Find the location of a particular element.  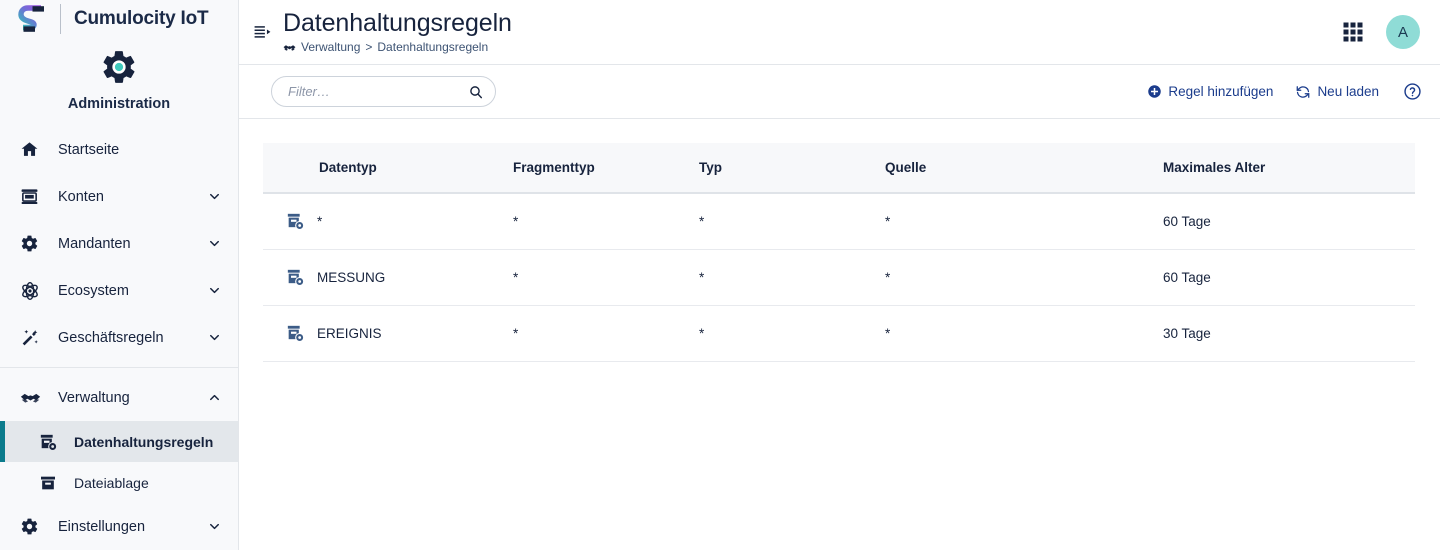

sidebar-item-label: Startseite is located at coordinates (89, 149).